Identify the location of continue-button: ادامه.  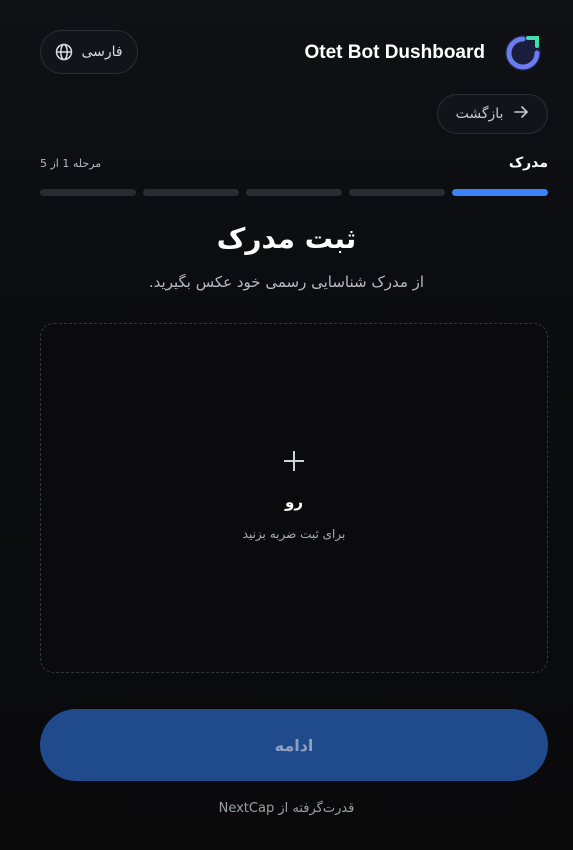
(294, 745).